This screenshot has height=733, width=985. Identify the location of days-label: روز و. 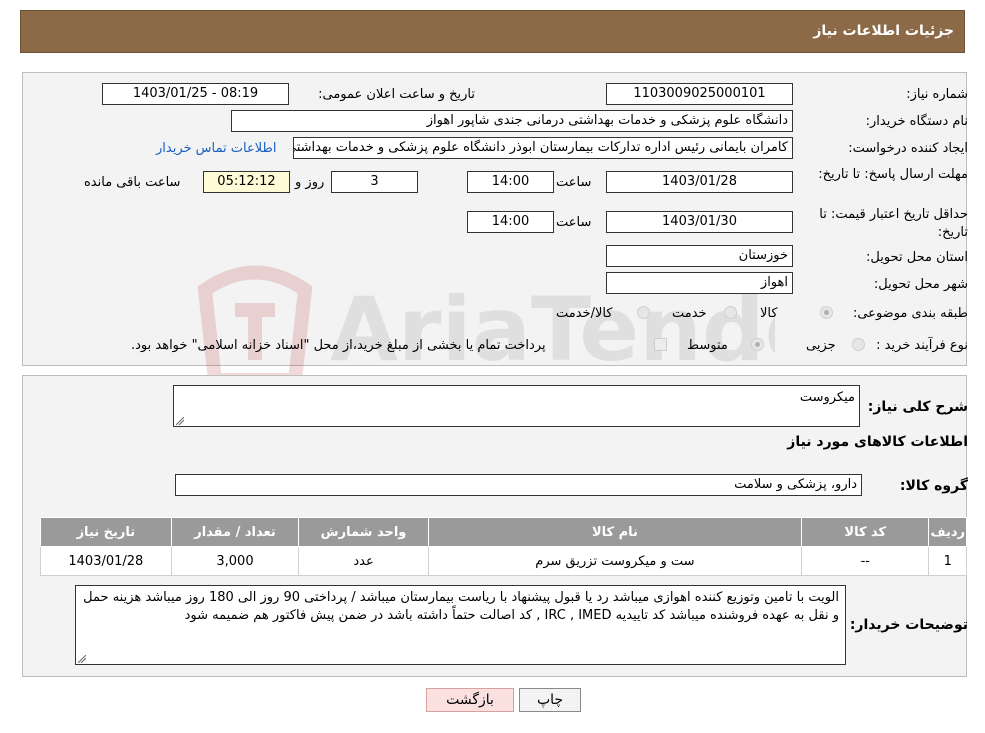
(310, 182).